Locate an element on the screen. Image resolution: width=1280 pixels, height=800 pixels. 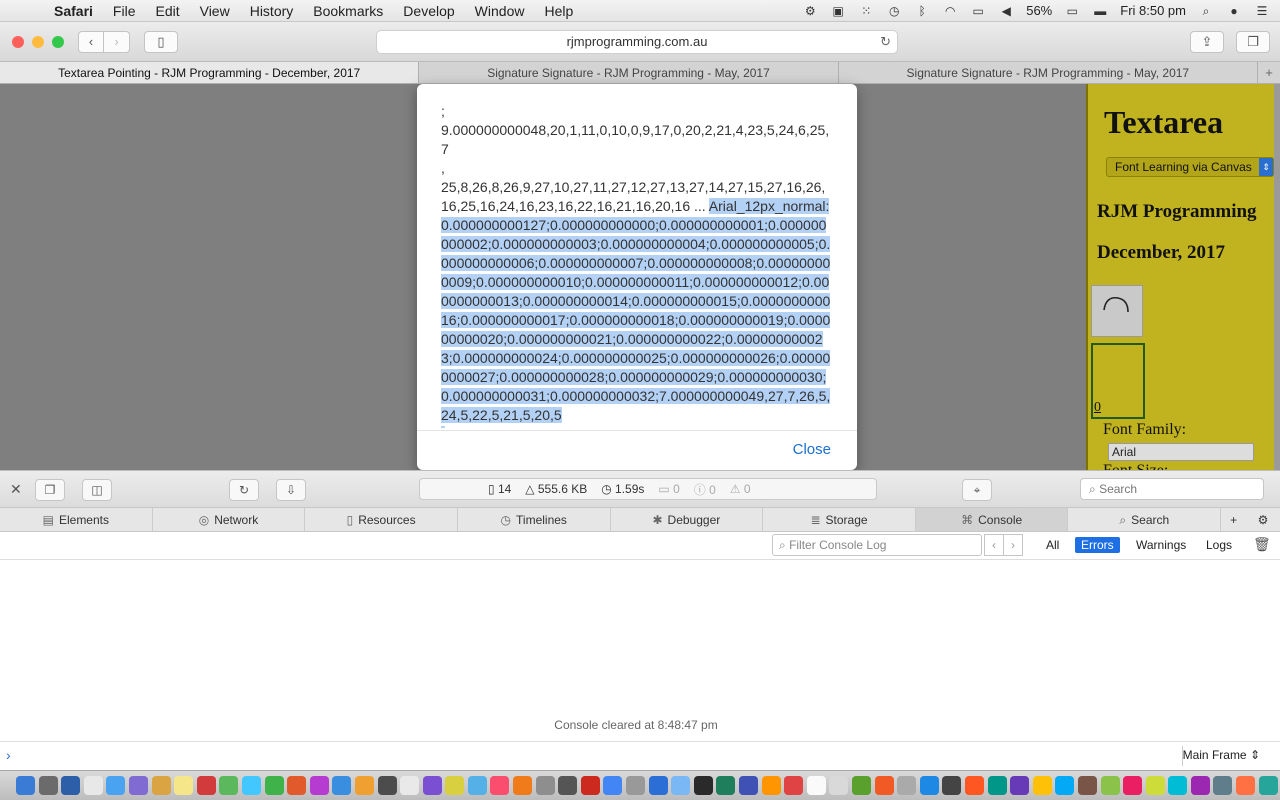
font-family-input: Arial is located at coordinates (1181, 452).